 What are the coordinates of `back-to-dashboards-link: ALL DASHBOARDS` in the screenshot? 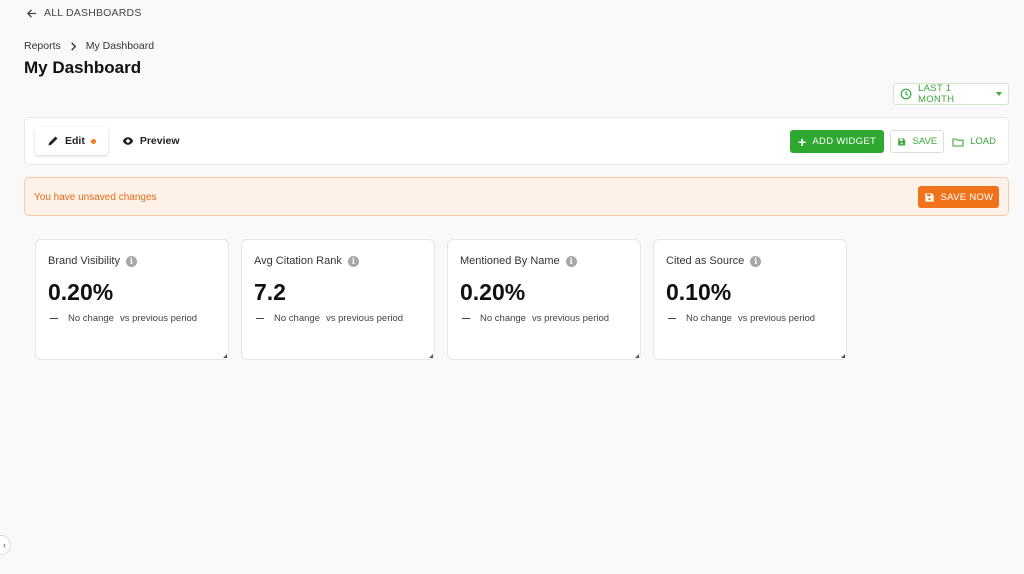 It's located at (84, 13).